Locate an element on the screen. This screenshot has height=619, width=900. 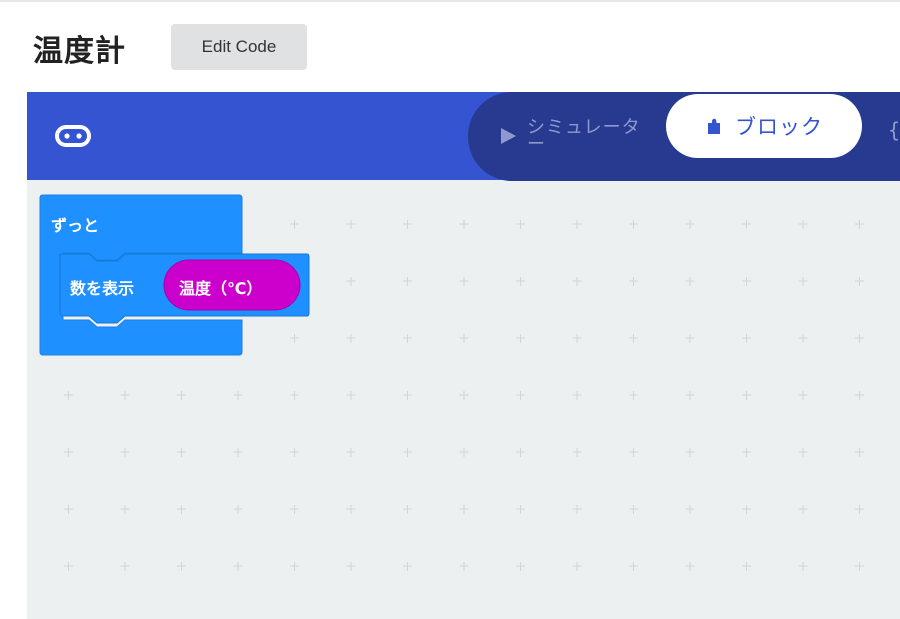
edit-code-button: Edit Code is located at coordinates (239, 47).